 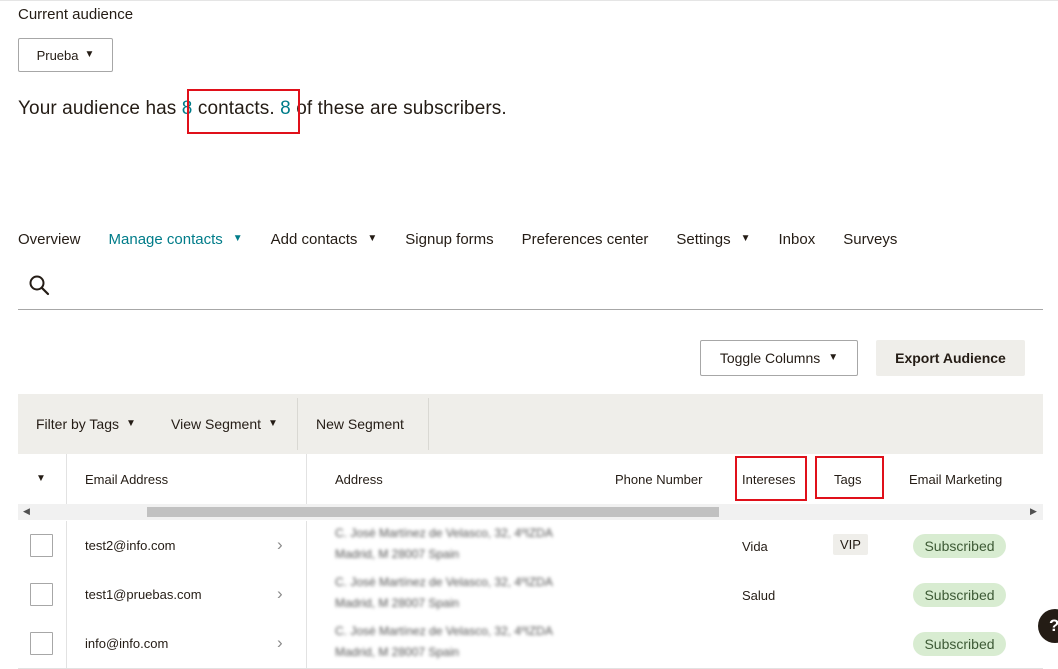 I want to click on scrollbar-thumb, so click(x=433, y=512).